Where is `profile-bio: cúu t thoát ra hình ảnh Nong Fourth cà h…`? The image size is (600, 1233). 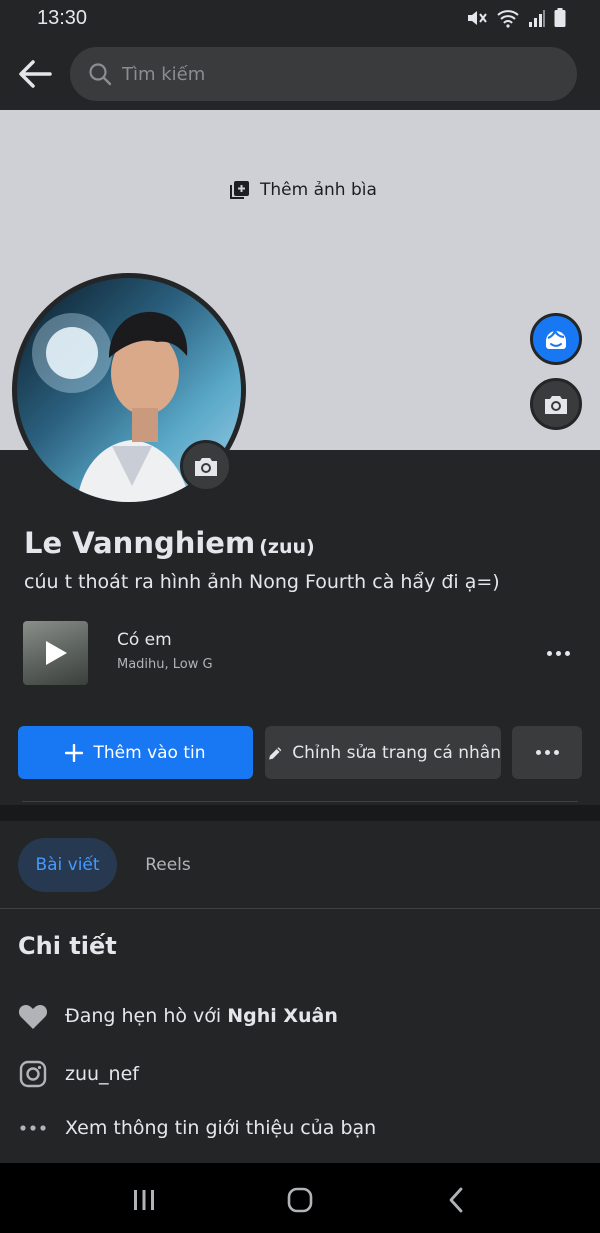
profile-bio: cúu t thoát ra hình ảnh Nong Fourth cà h… is located at coordinates (262, 582).